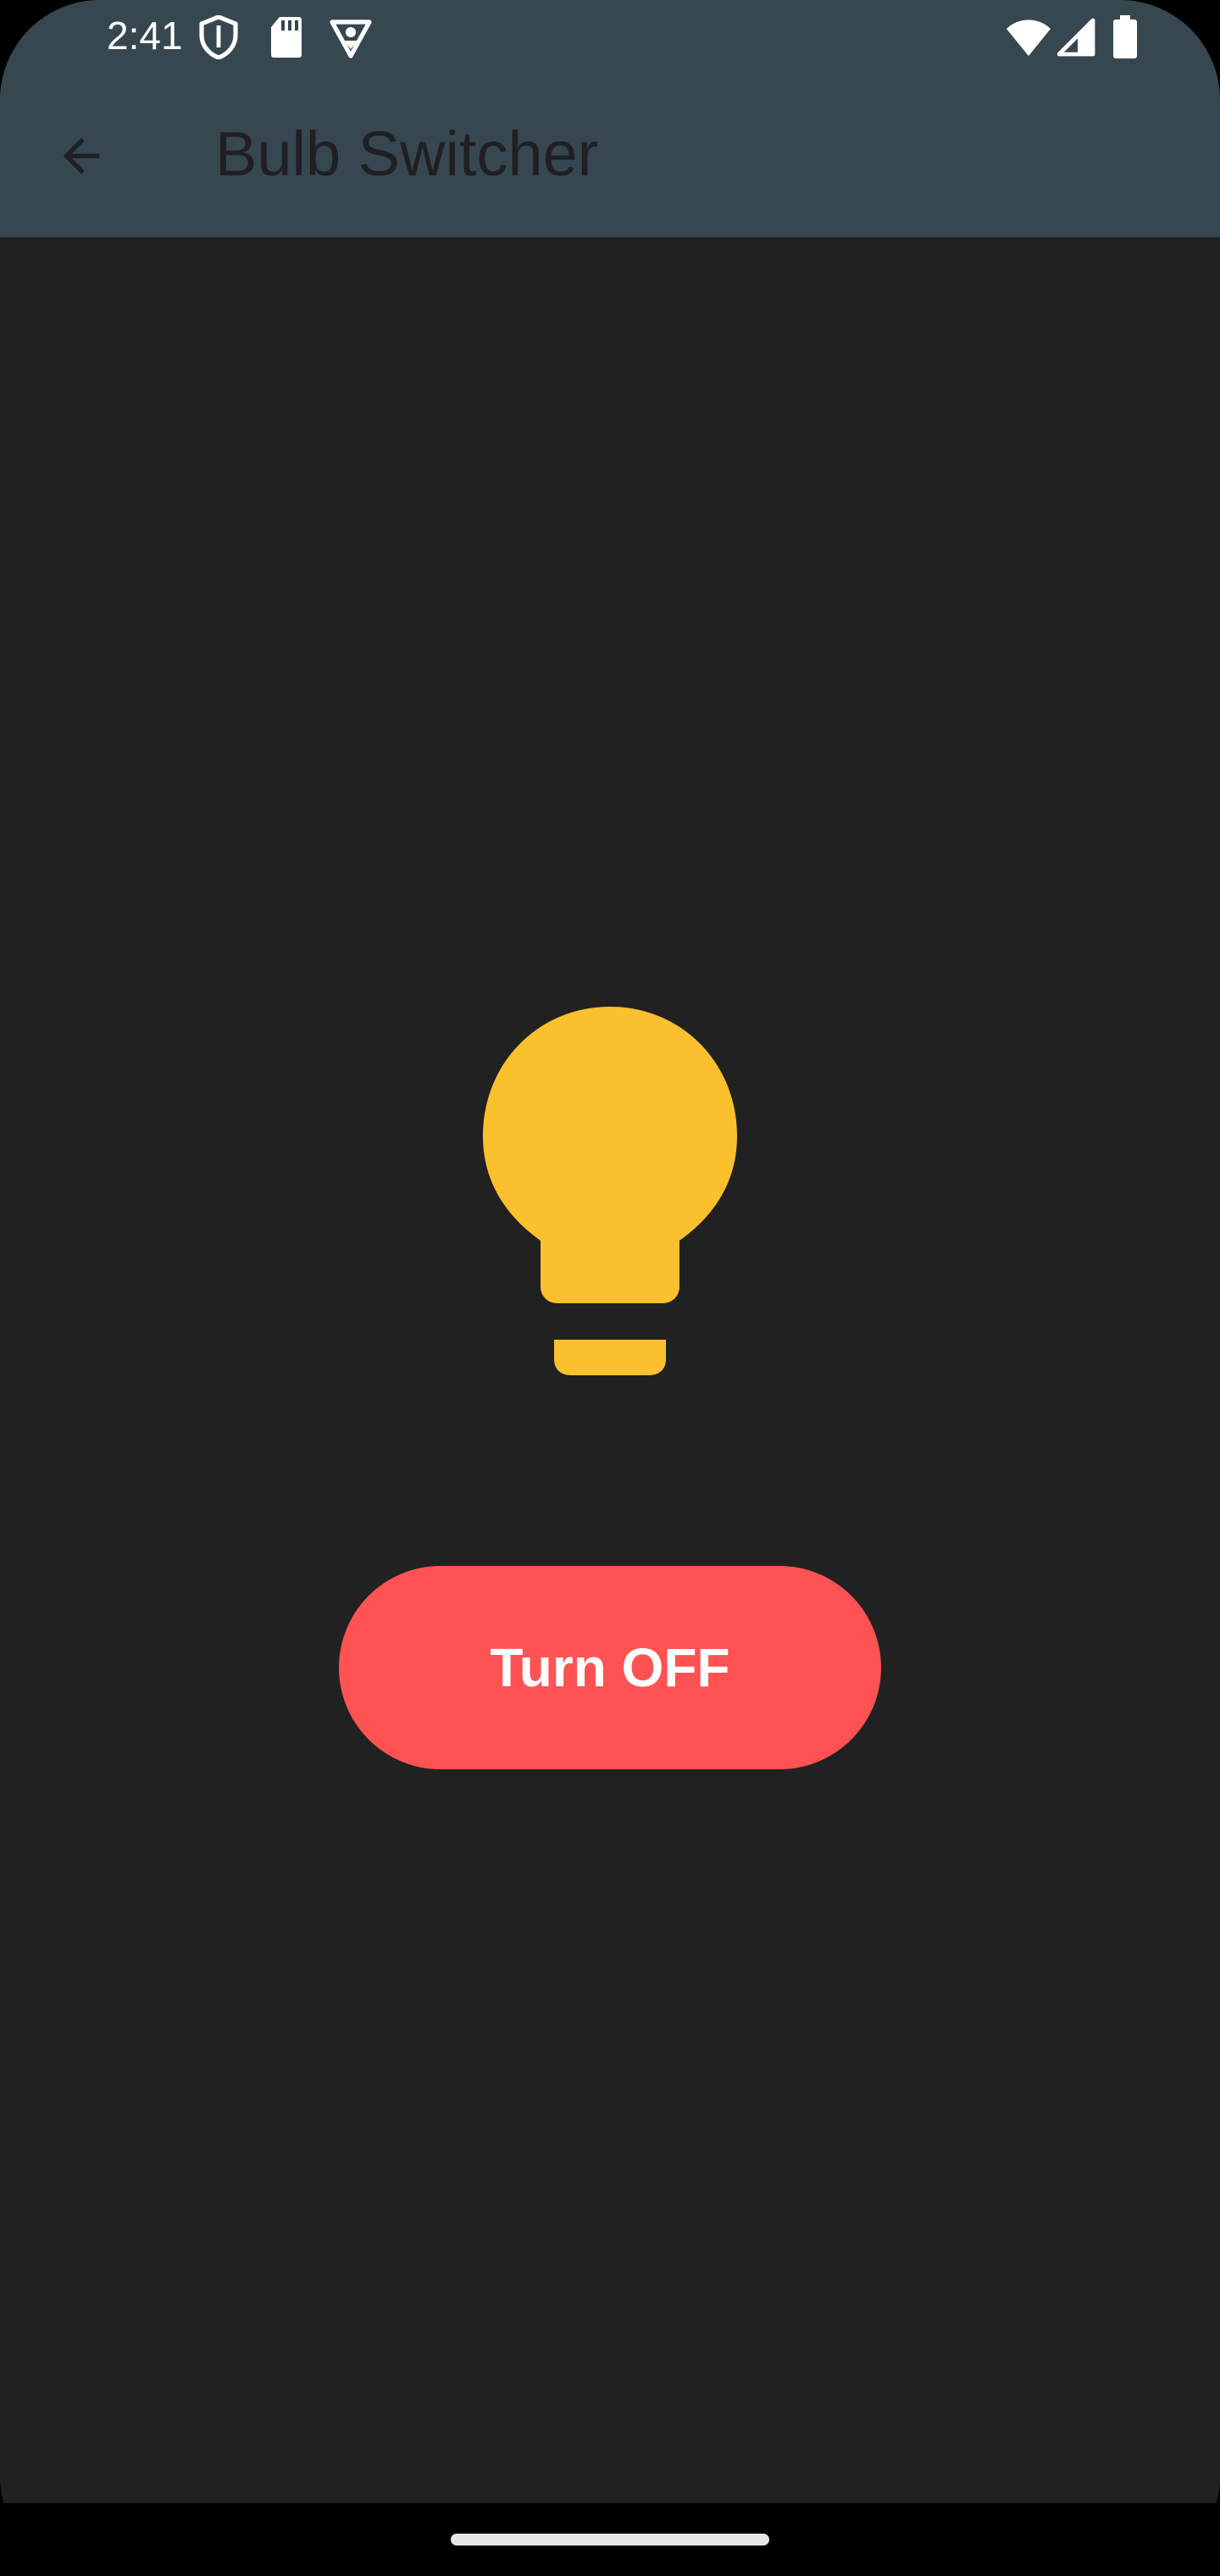 The width and height of the screenshot is (1220, 2576). What do you see at coordinates (407, 154) in the screenshot?
I see `app-title: Bulb Switcher` at bounding box center [407, 154].